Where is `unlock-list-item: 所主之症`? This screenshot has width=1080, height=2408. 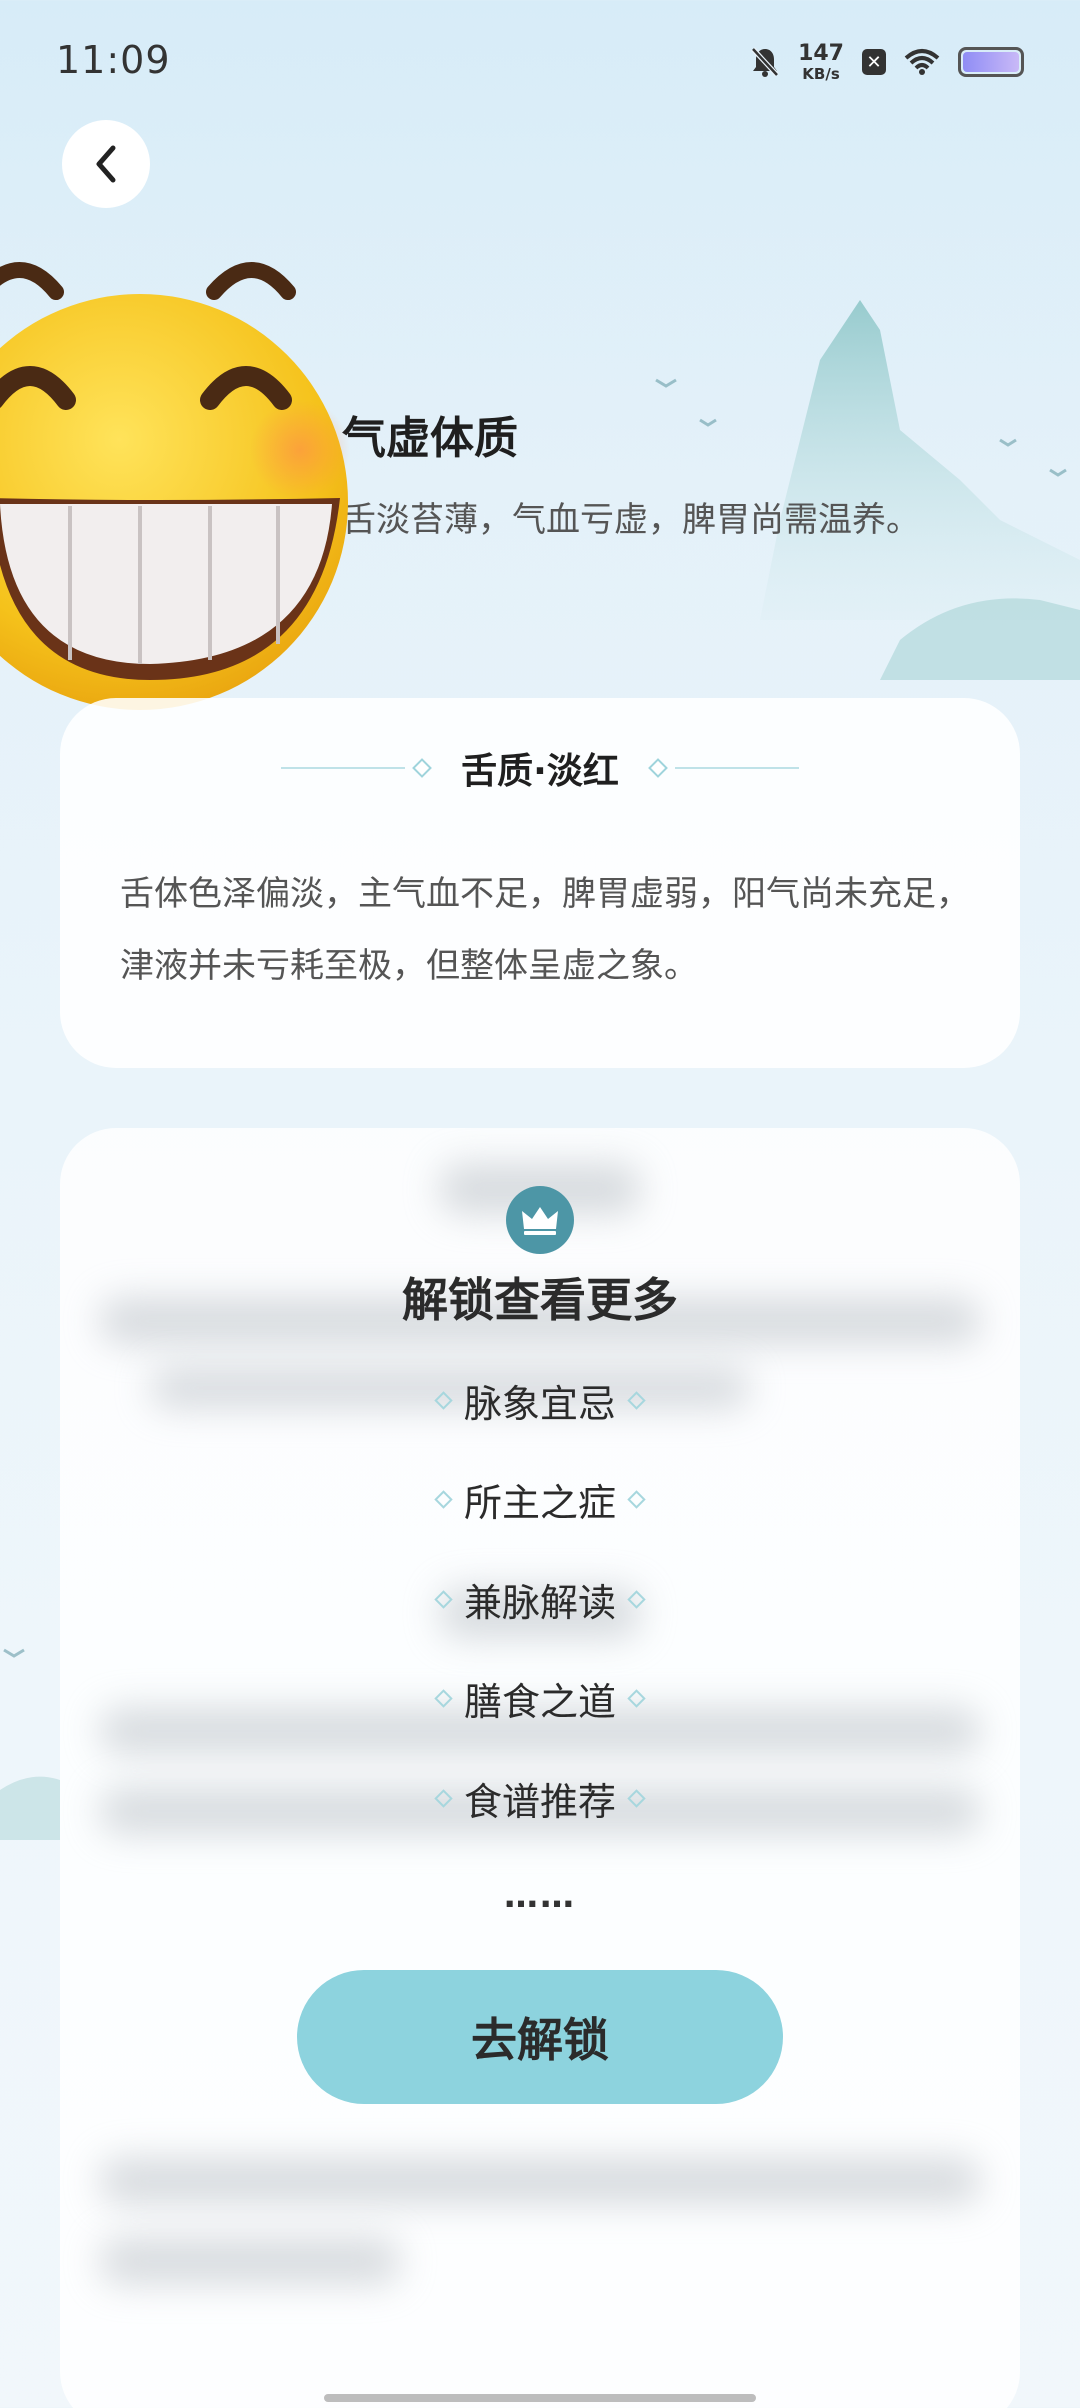 unlock-list-item: 所主之症 is located at coordinates (540, 1499).